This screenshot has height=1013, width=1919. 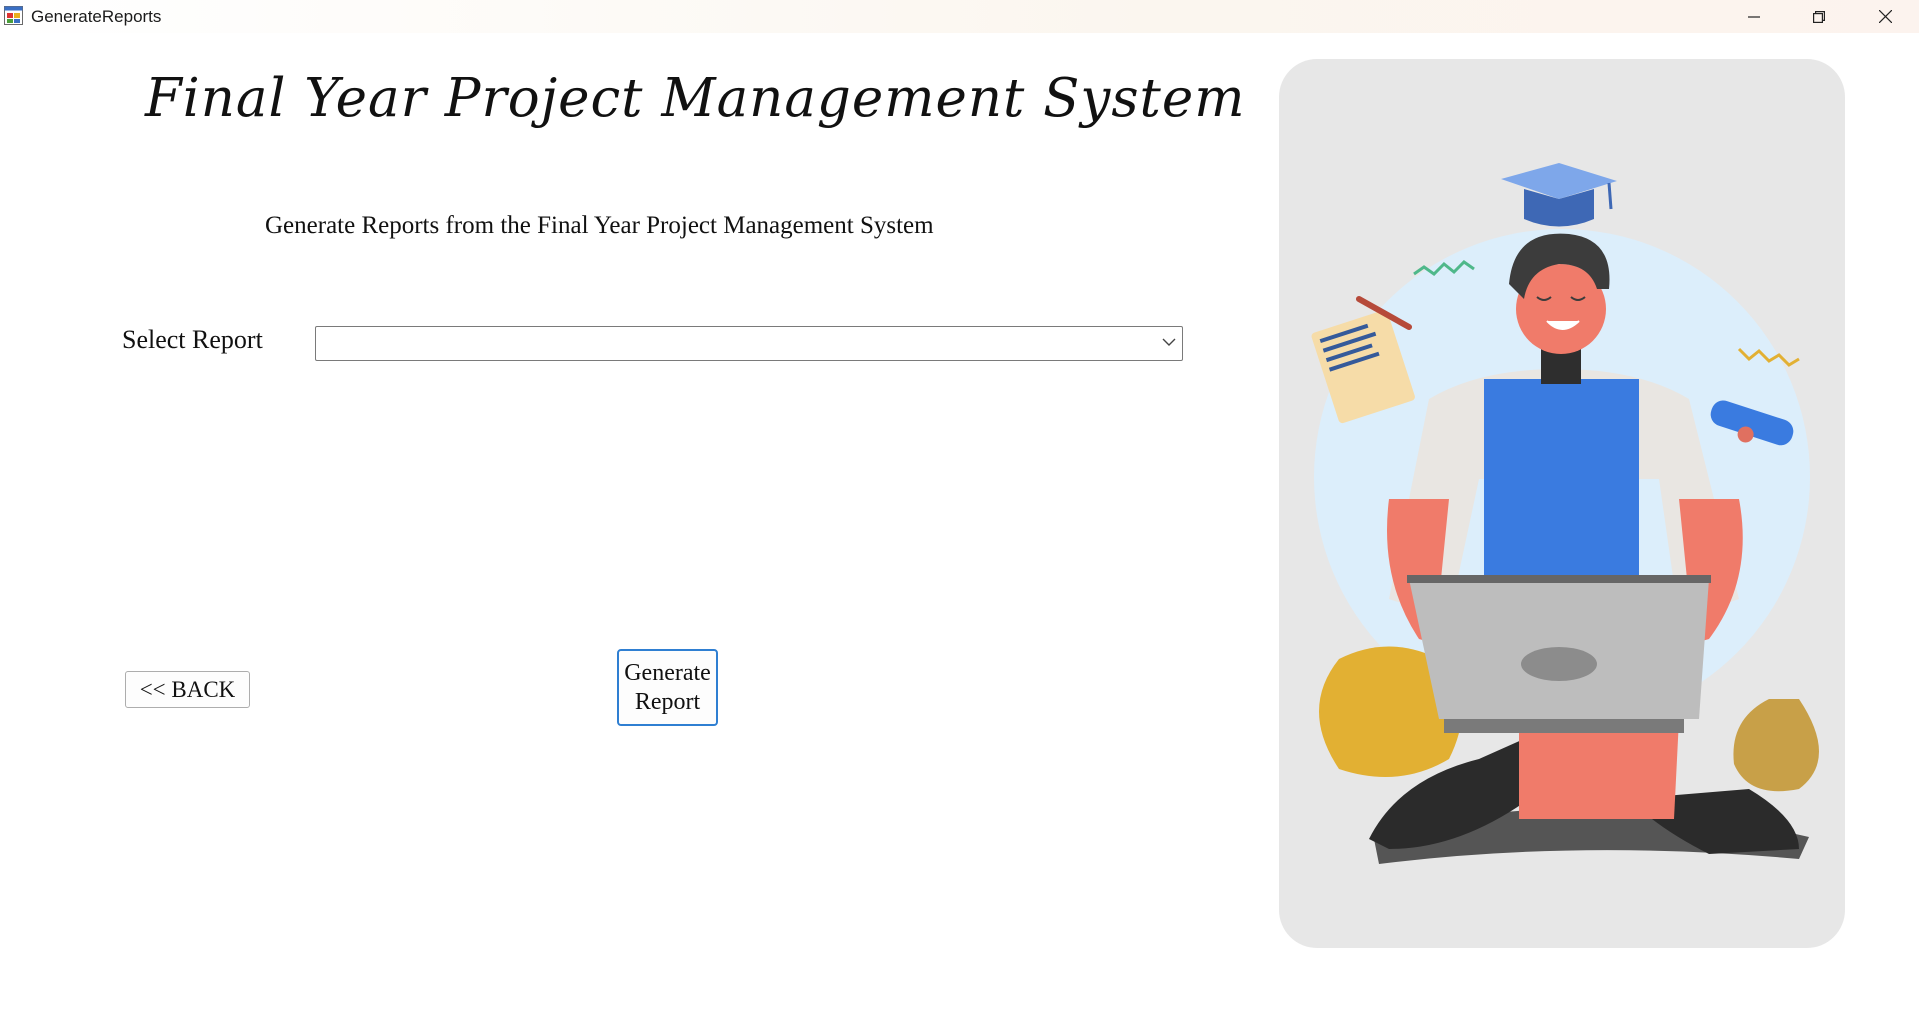 What do you see at coordinates (695, 98) in the screenshot?
I see `app-heading: Final Year Project Management System` at bounding box center [695, 98].